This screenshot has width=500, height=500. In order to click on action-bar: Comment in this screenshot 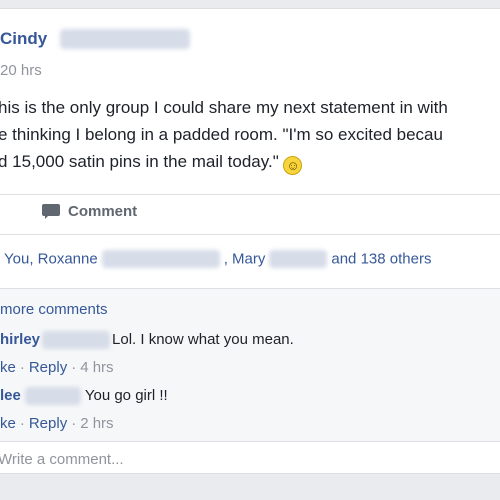, I will do `click(250, 214)`.